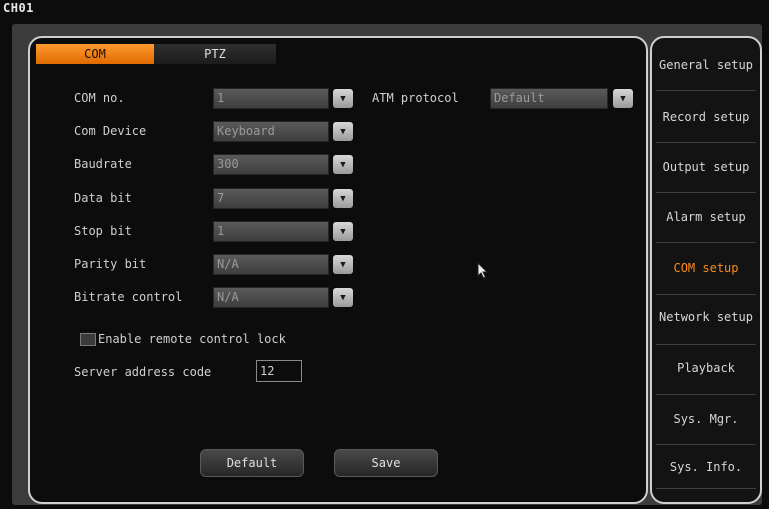 The image size is (769, 509). What do you see at coordinates (343, 198) in the screenshot?
I see `data-bit-dropdown-icon: ▼` at bounding box center [343, 198].